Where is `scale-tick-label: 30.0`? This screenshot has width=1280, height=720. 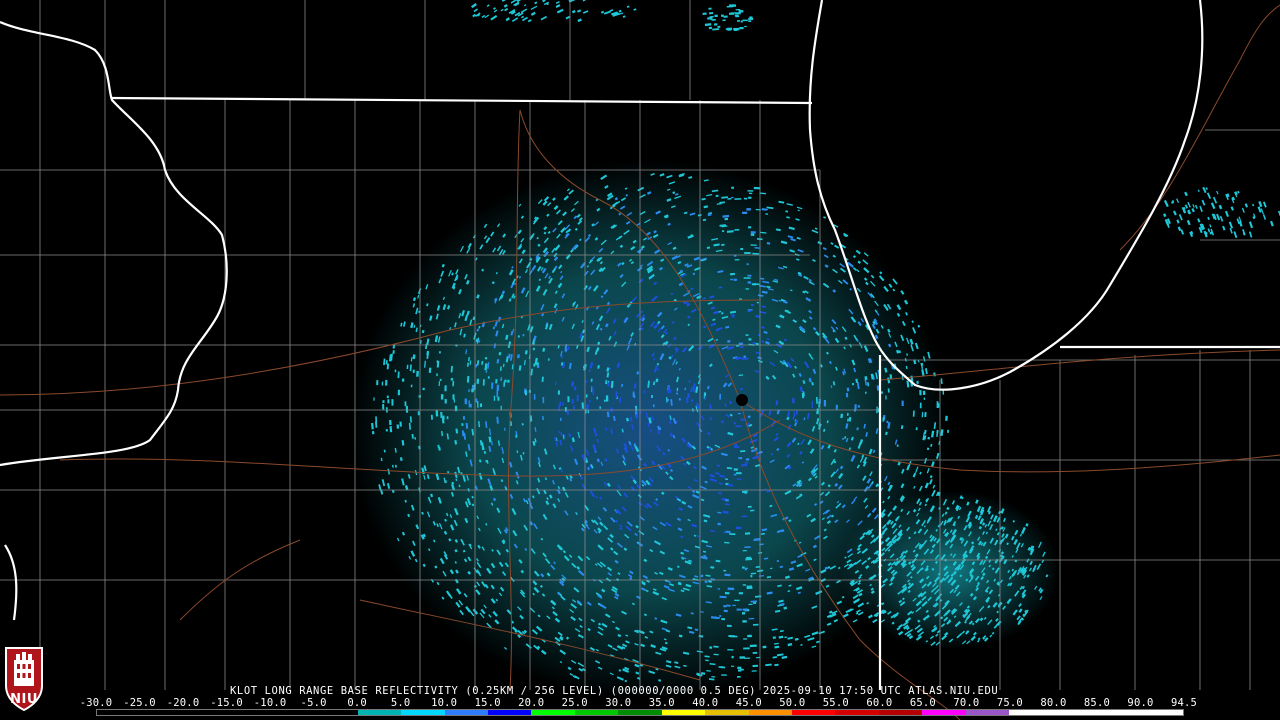 scale-tick-label: 30.0 is located at coordinates (618, 703).